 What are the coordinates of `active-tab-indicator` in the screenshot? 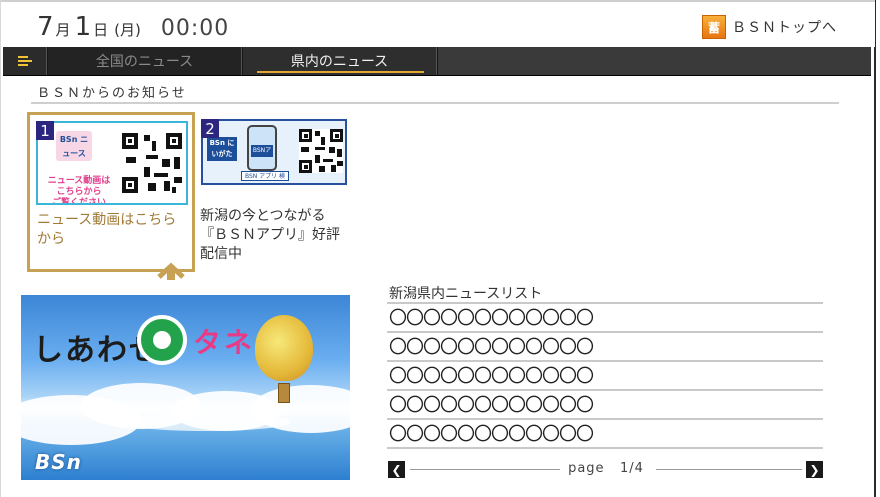 It's located at (340, 72).